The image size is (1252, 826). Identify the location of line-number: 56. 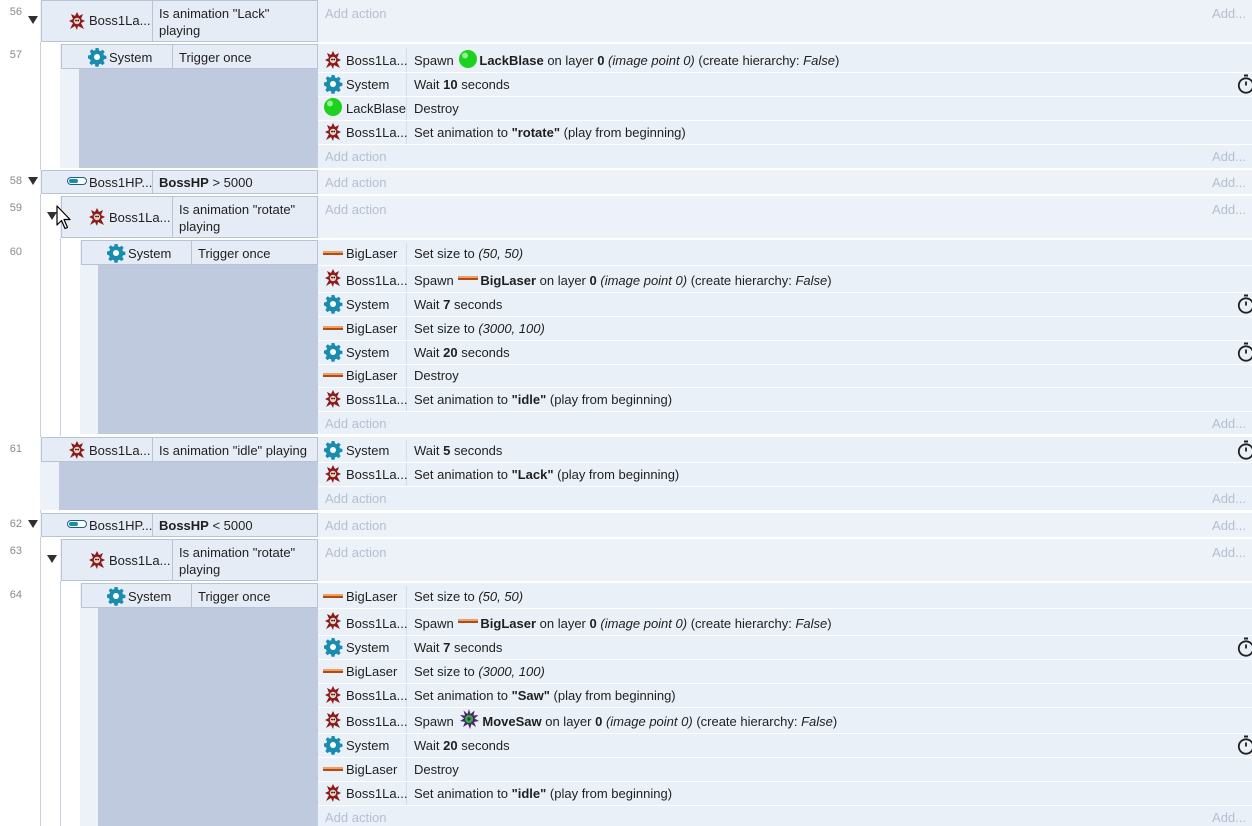
(15, 12).